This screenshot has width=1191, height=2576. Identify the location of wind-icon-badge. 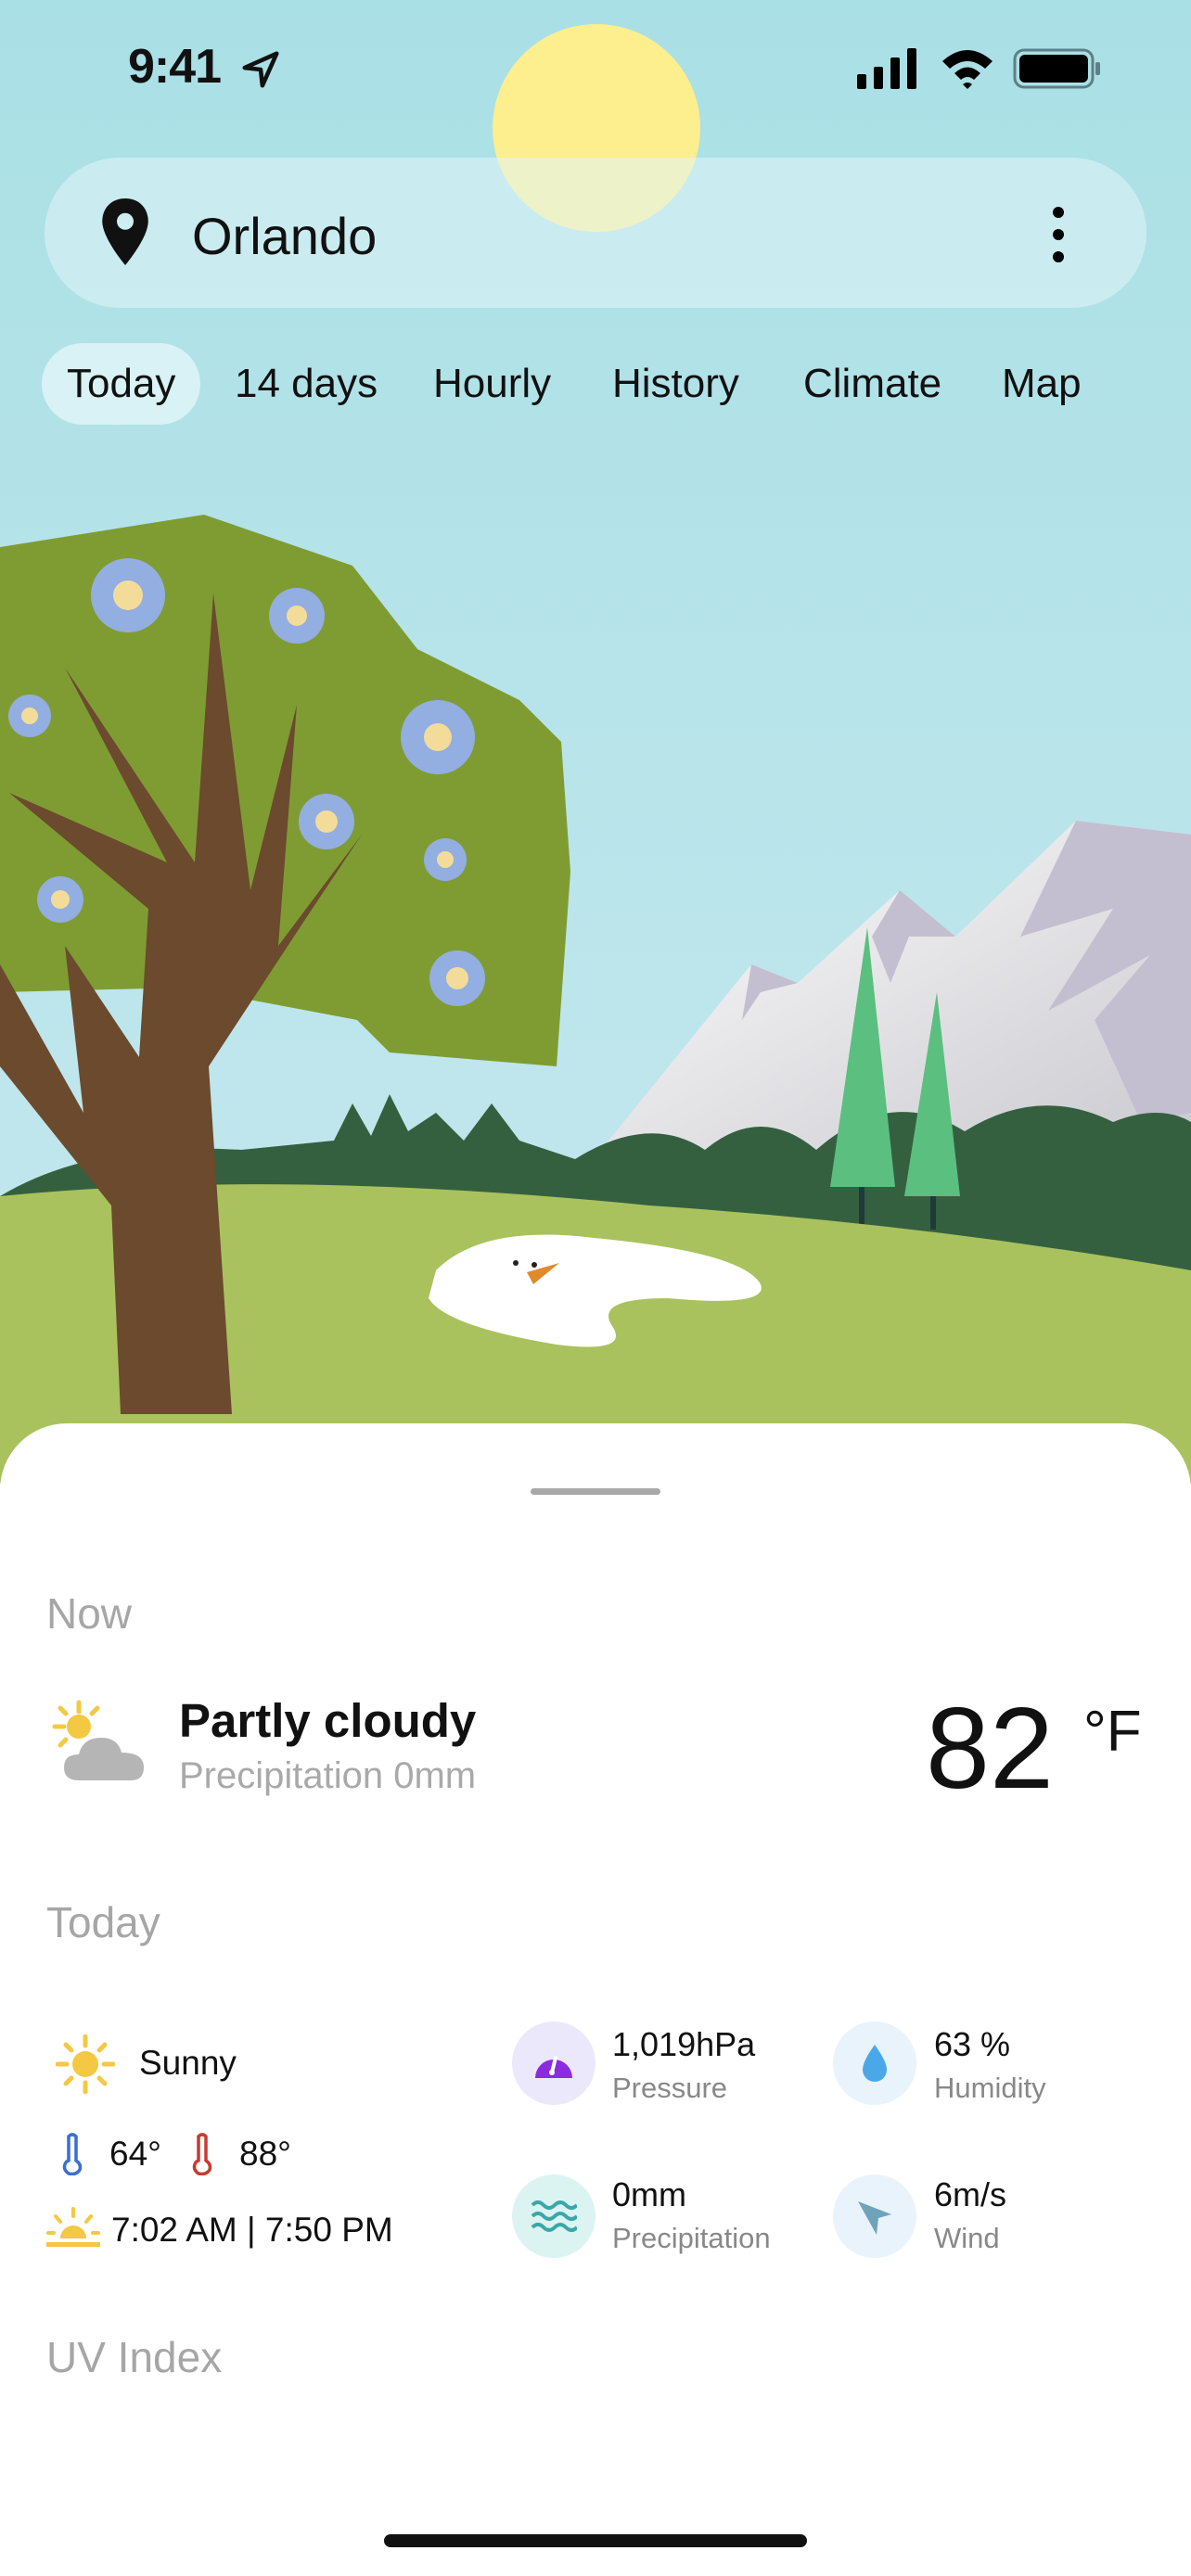
(874, 2216).